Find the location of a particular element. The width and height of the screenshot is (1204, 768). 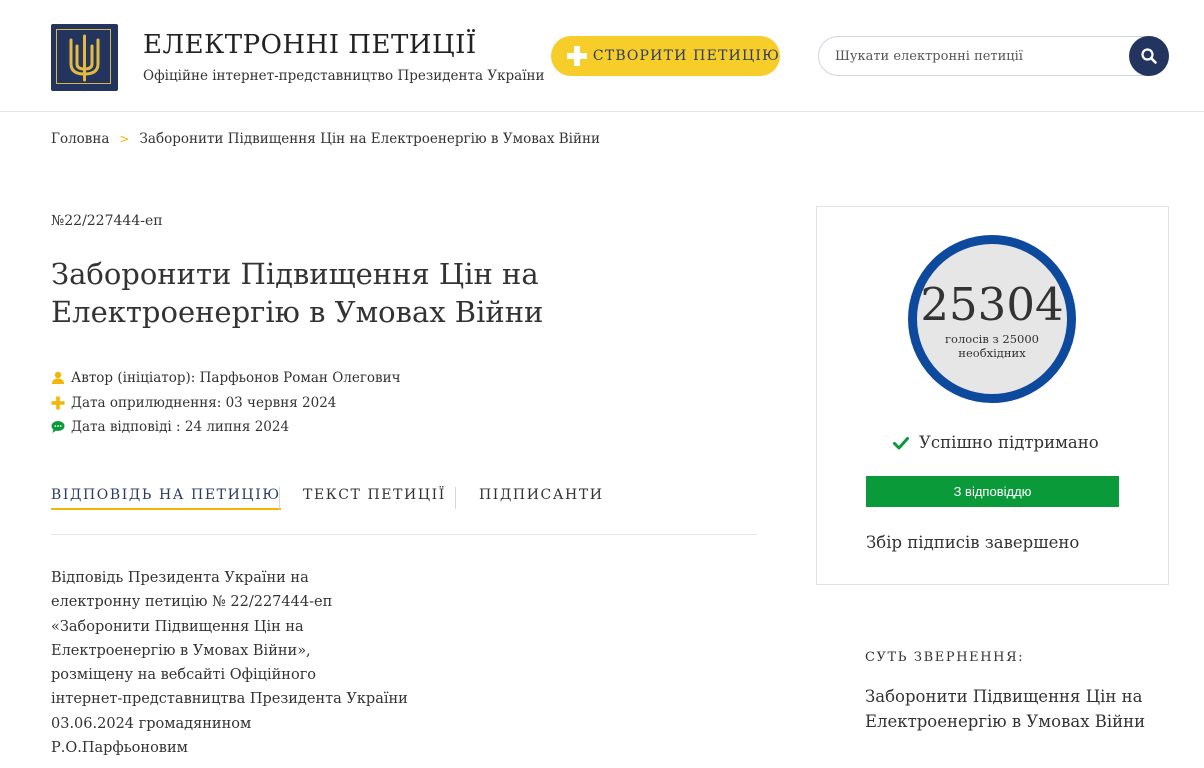

trident-icon is located at coordinates (84, 58).